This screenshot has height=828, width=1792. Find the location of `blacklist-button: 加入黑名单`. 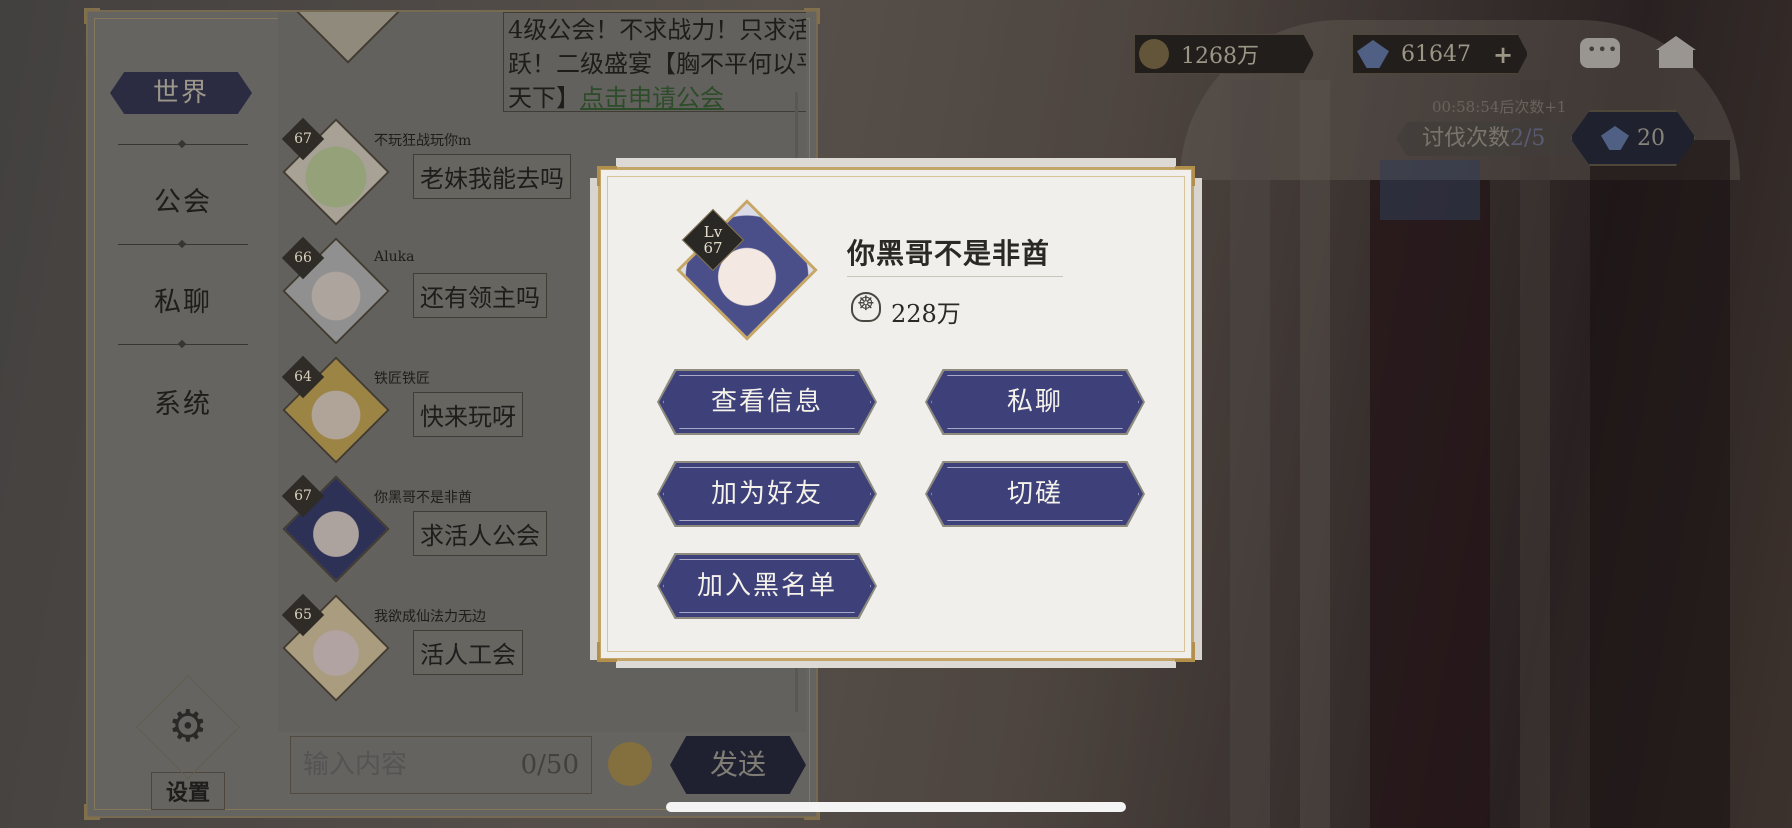

blacklist-button: 加入黑名单 is located at coordinates (767, 586).